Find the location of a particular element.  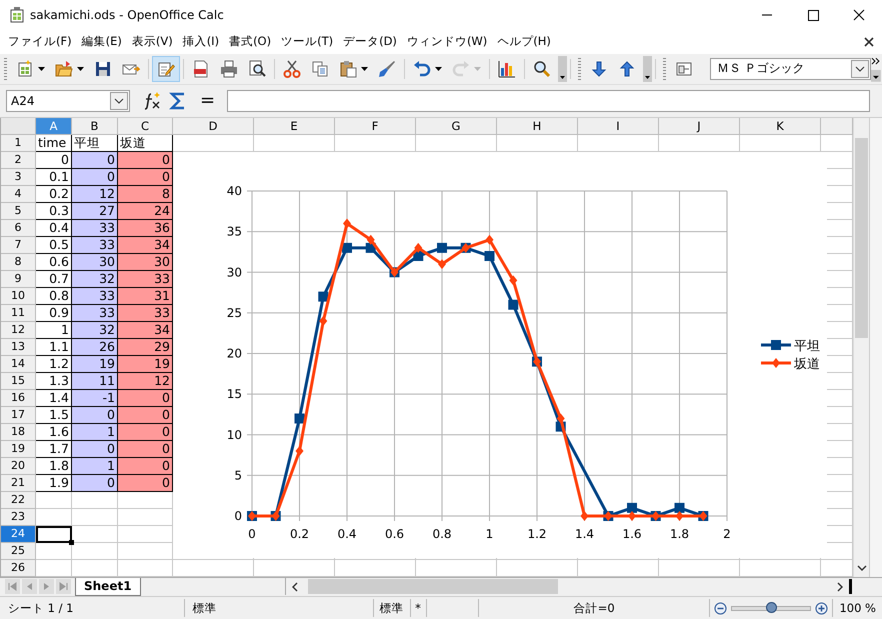

table-cell: 36 is located at coordinates (145, 228).